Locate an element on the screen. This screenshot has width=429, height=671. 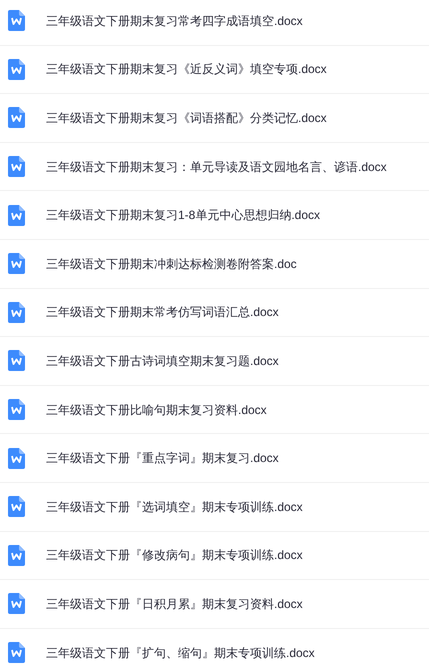
file-name: 三年级语文下册『日积月累』期末复习资料.docx is located at coordinates (174, 603).